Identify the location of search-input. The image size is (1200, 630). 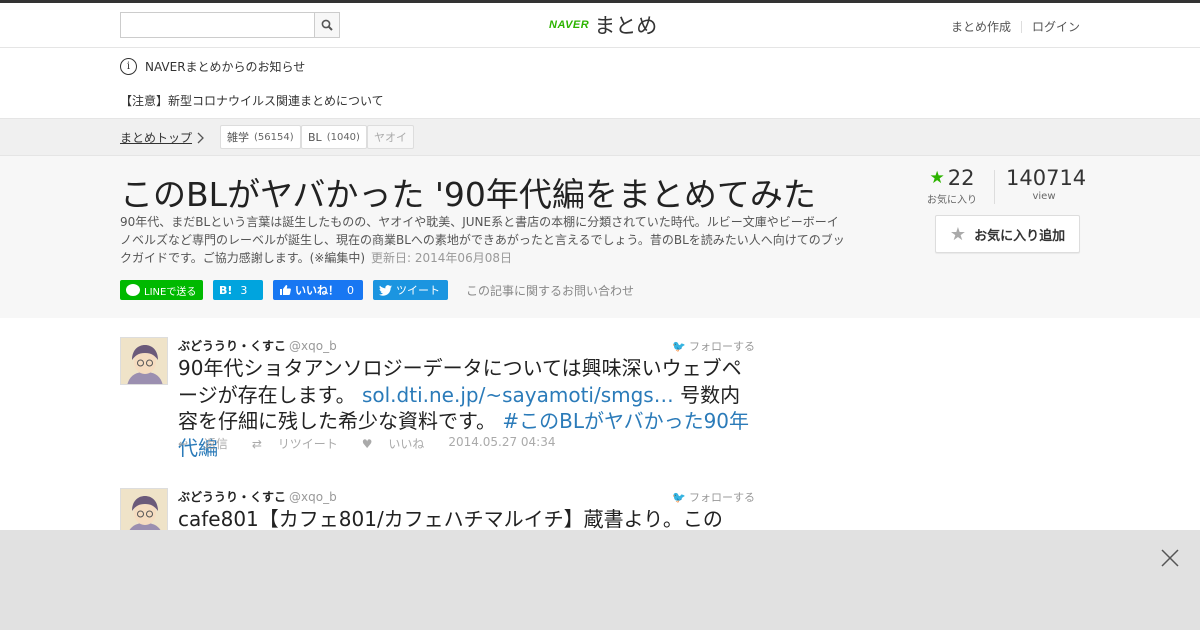
(217, 25).